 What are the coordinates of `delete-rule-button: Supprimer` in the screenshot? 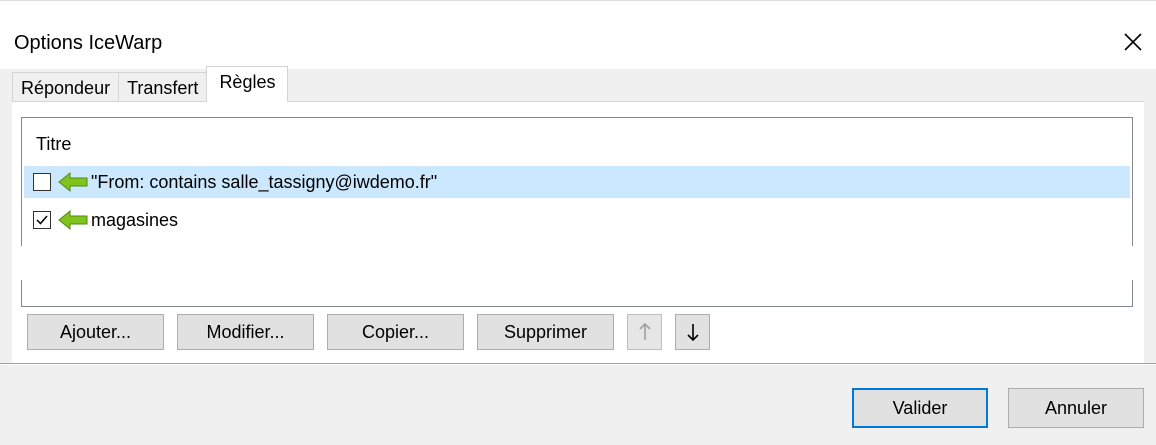 It's located at (545, 332).